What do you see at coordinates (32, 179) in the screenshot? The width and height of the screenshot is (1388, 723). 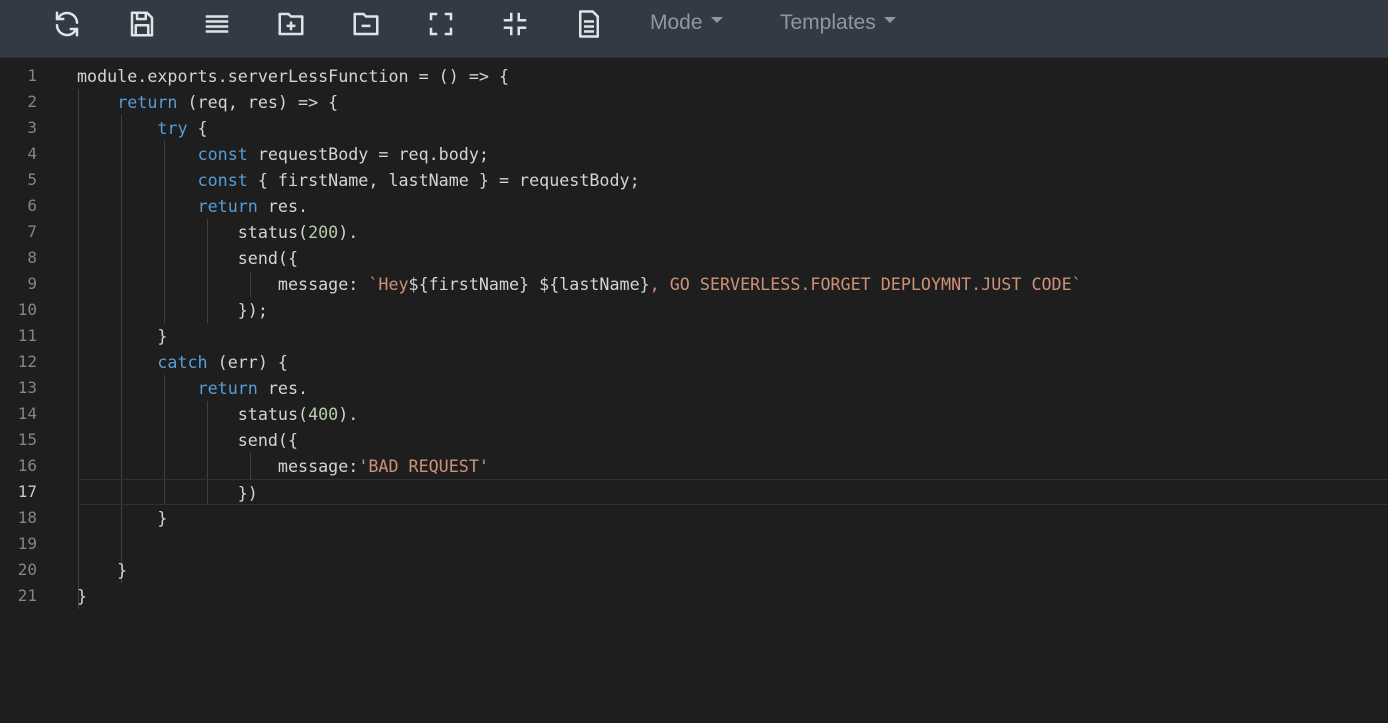 I see `line-number: 5` at bounding box center [32, 179].